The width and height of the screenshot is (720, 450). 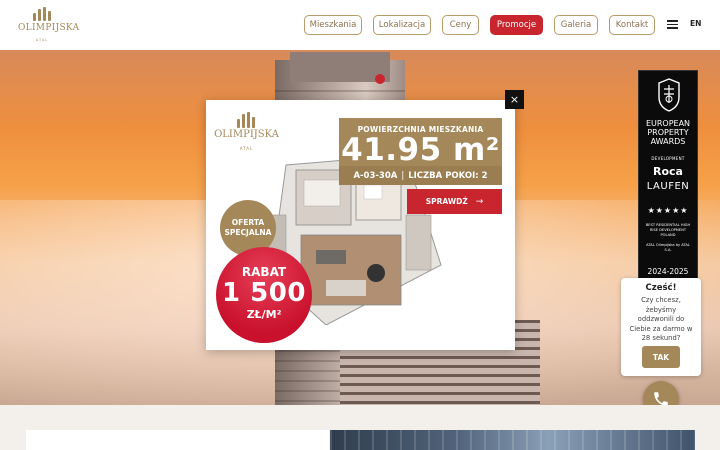 I want to click on chat-yes-button: TAK, so click(x=661, y=357).